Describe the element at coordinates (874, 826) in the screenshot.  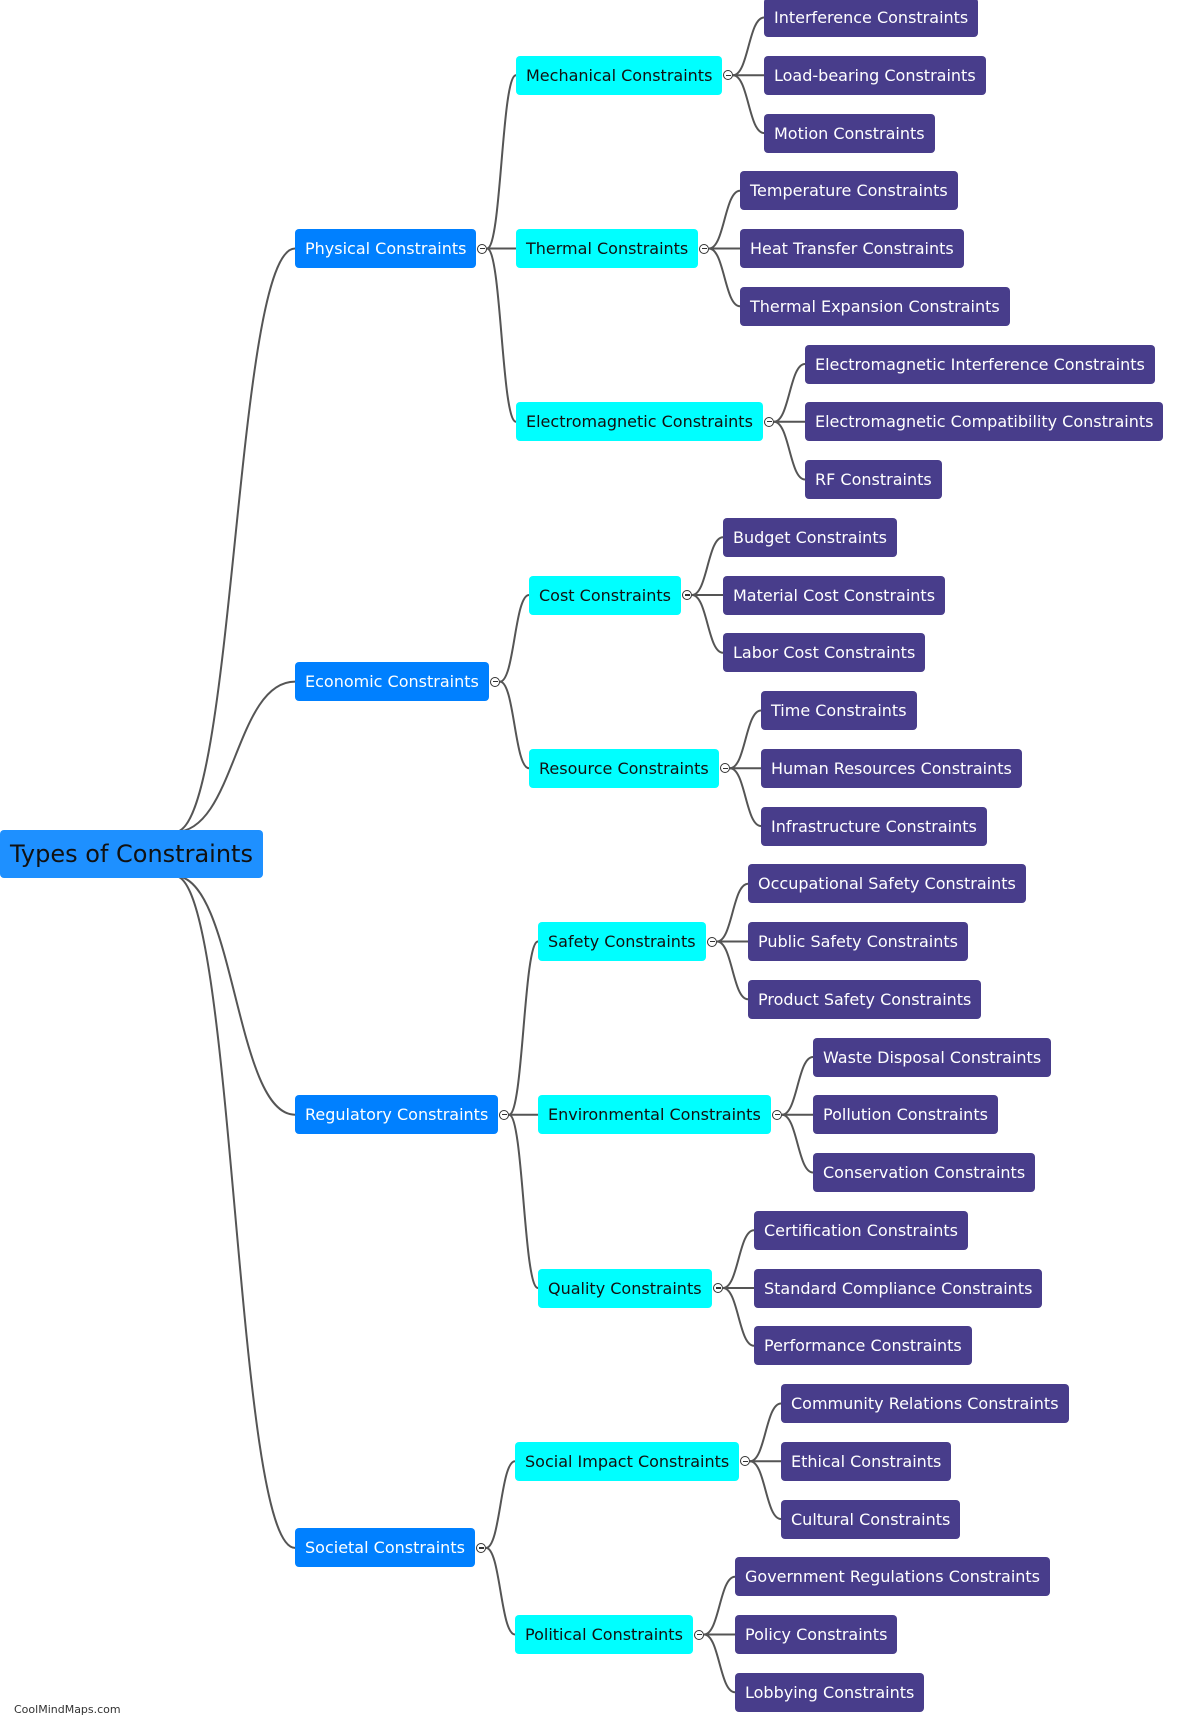
I see `node-infrastructure-constraints: Infrastructure Constraints` at that location.